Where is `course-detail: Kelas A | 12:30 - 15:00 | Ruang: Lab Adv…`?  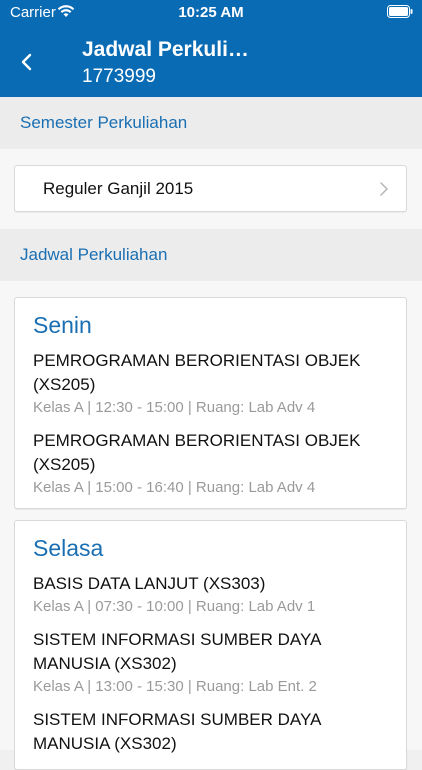 course-detail: Kelas A | 12:30 - 15:00 | Ruang: Lab Adv… is located at coordinates (174, 407).